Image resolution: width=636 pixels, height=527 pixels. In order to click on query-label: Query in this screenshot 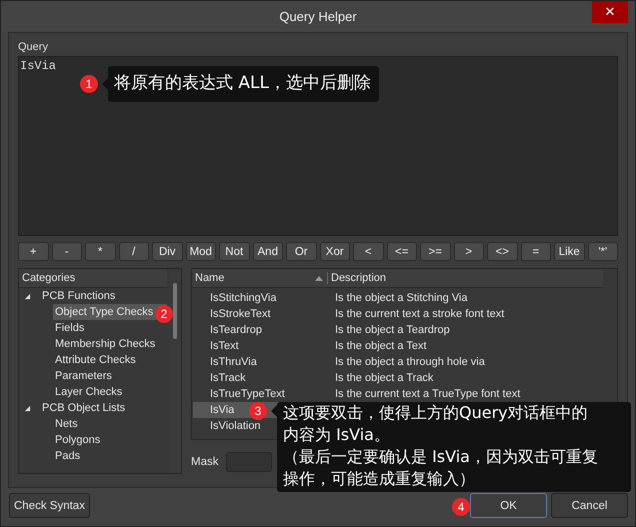, I will do `click(33, 47)`.